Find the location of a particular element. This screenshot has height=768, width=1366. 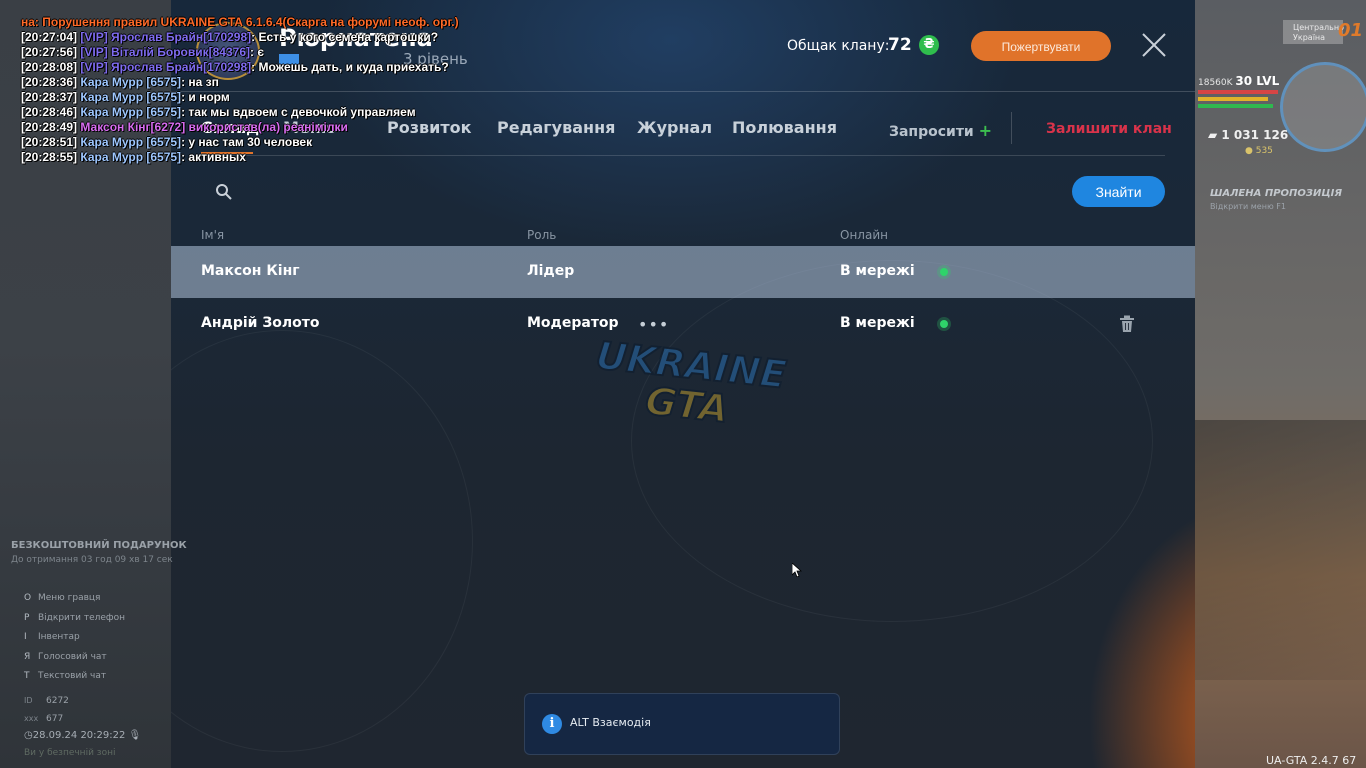

chat-fragment: [VIP] Віталій Боровик[84376] is located at coordinates (165, 52).